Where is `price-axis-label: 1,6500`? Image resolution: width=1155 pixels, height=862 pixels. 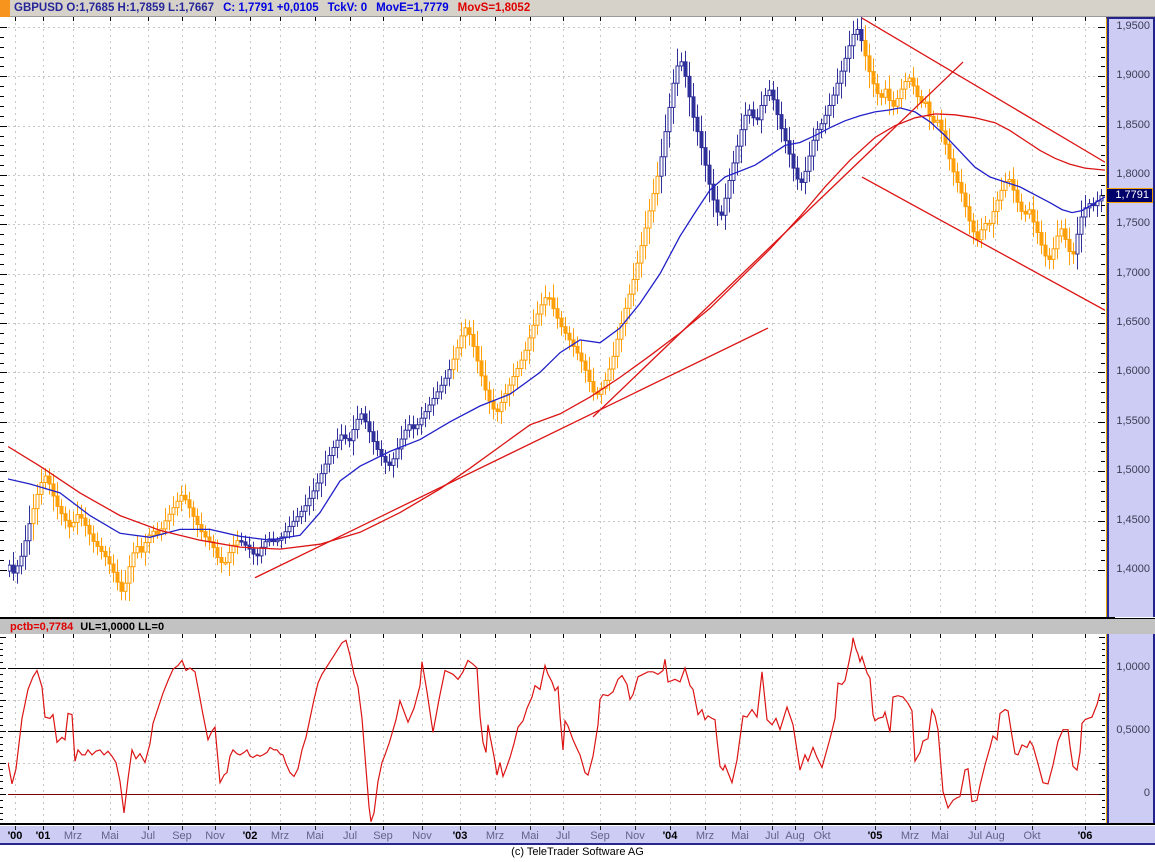 price-axis-label: 1,6500 is located at coordinates (1133, 322).